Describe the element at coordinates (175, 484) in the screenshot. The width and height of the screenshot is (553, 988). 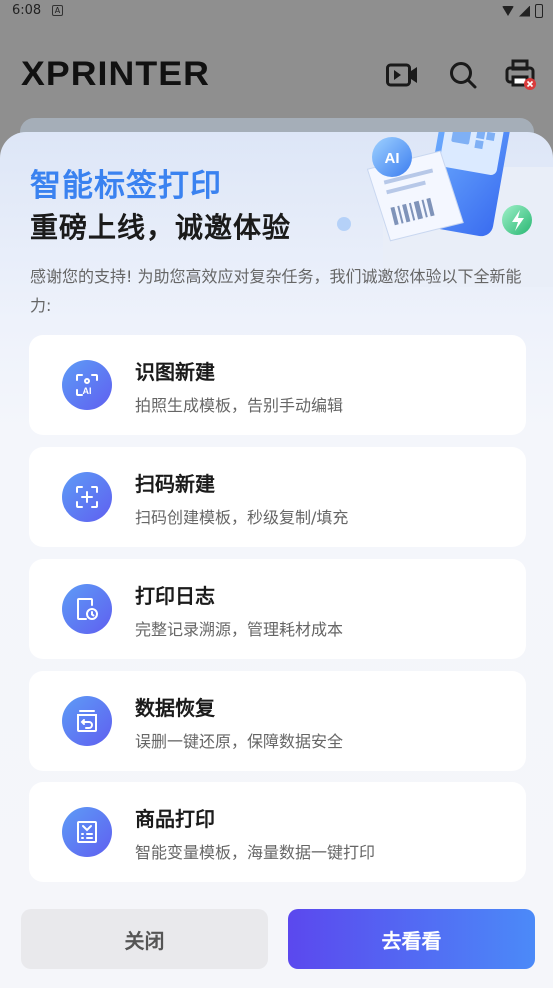
I see `feature-title: 扫码新建` at that location.